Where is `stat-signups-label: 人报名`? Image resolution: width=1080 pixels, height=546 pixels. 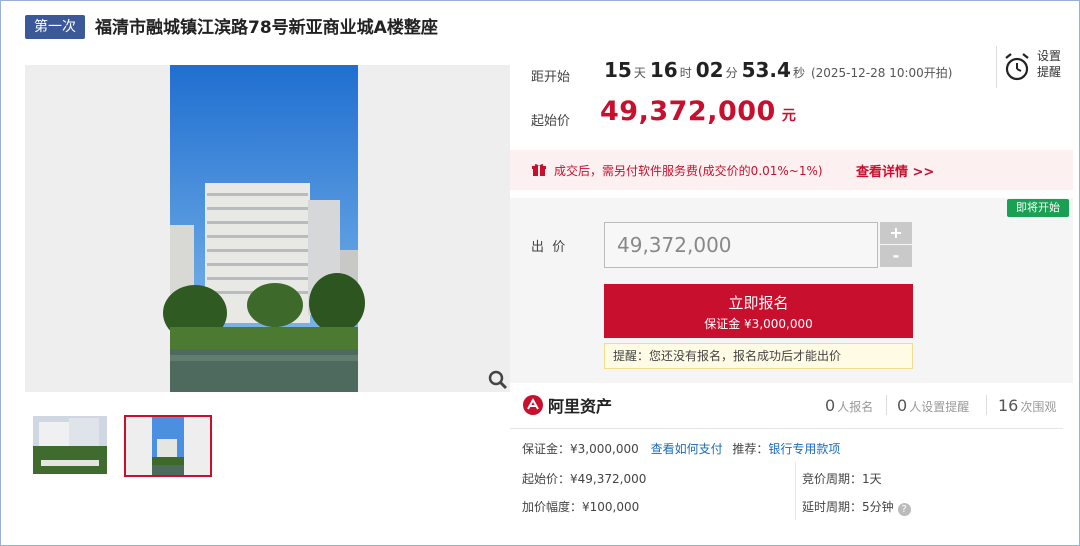 stat-signups-label: 人报名 is located at coordinates (855, 407).